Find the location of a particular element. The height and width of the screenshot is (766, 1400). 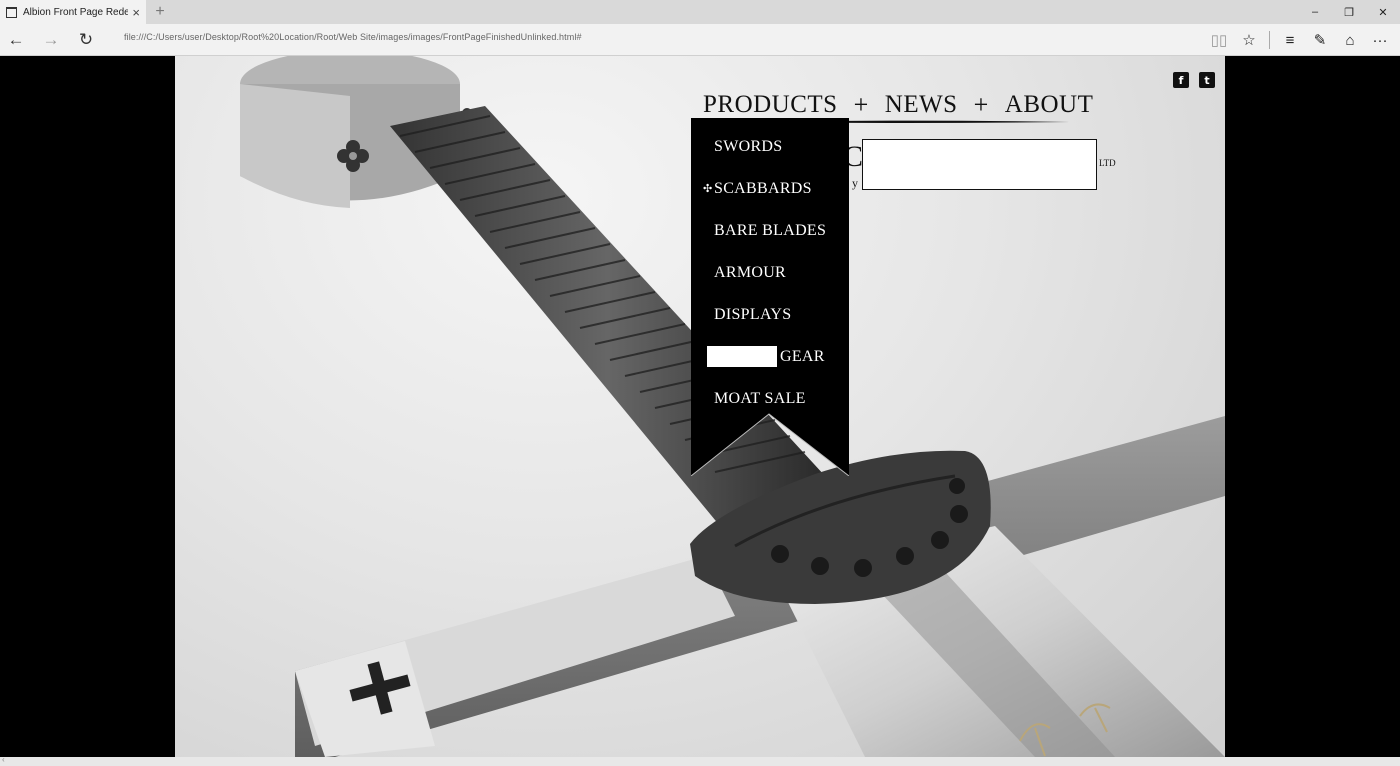

twitter-icon: t is located at coordinates (1207, 80).